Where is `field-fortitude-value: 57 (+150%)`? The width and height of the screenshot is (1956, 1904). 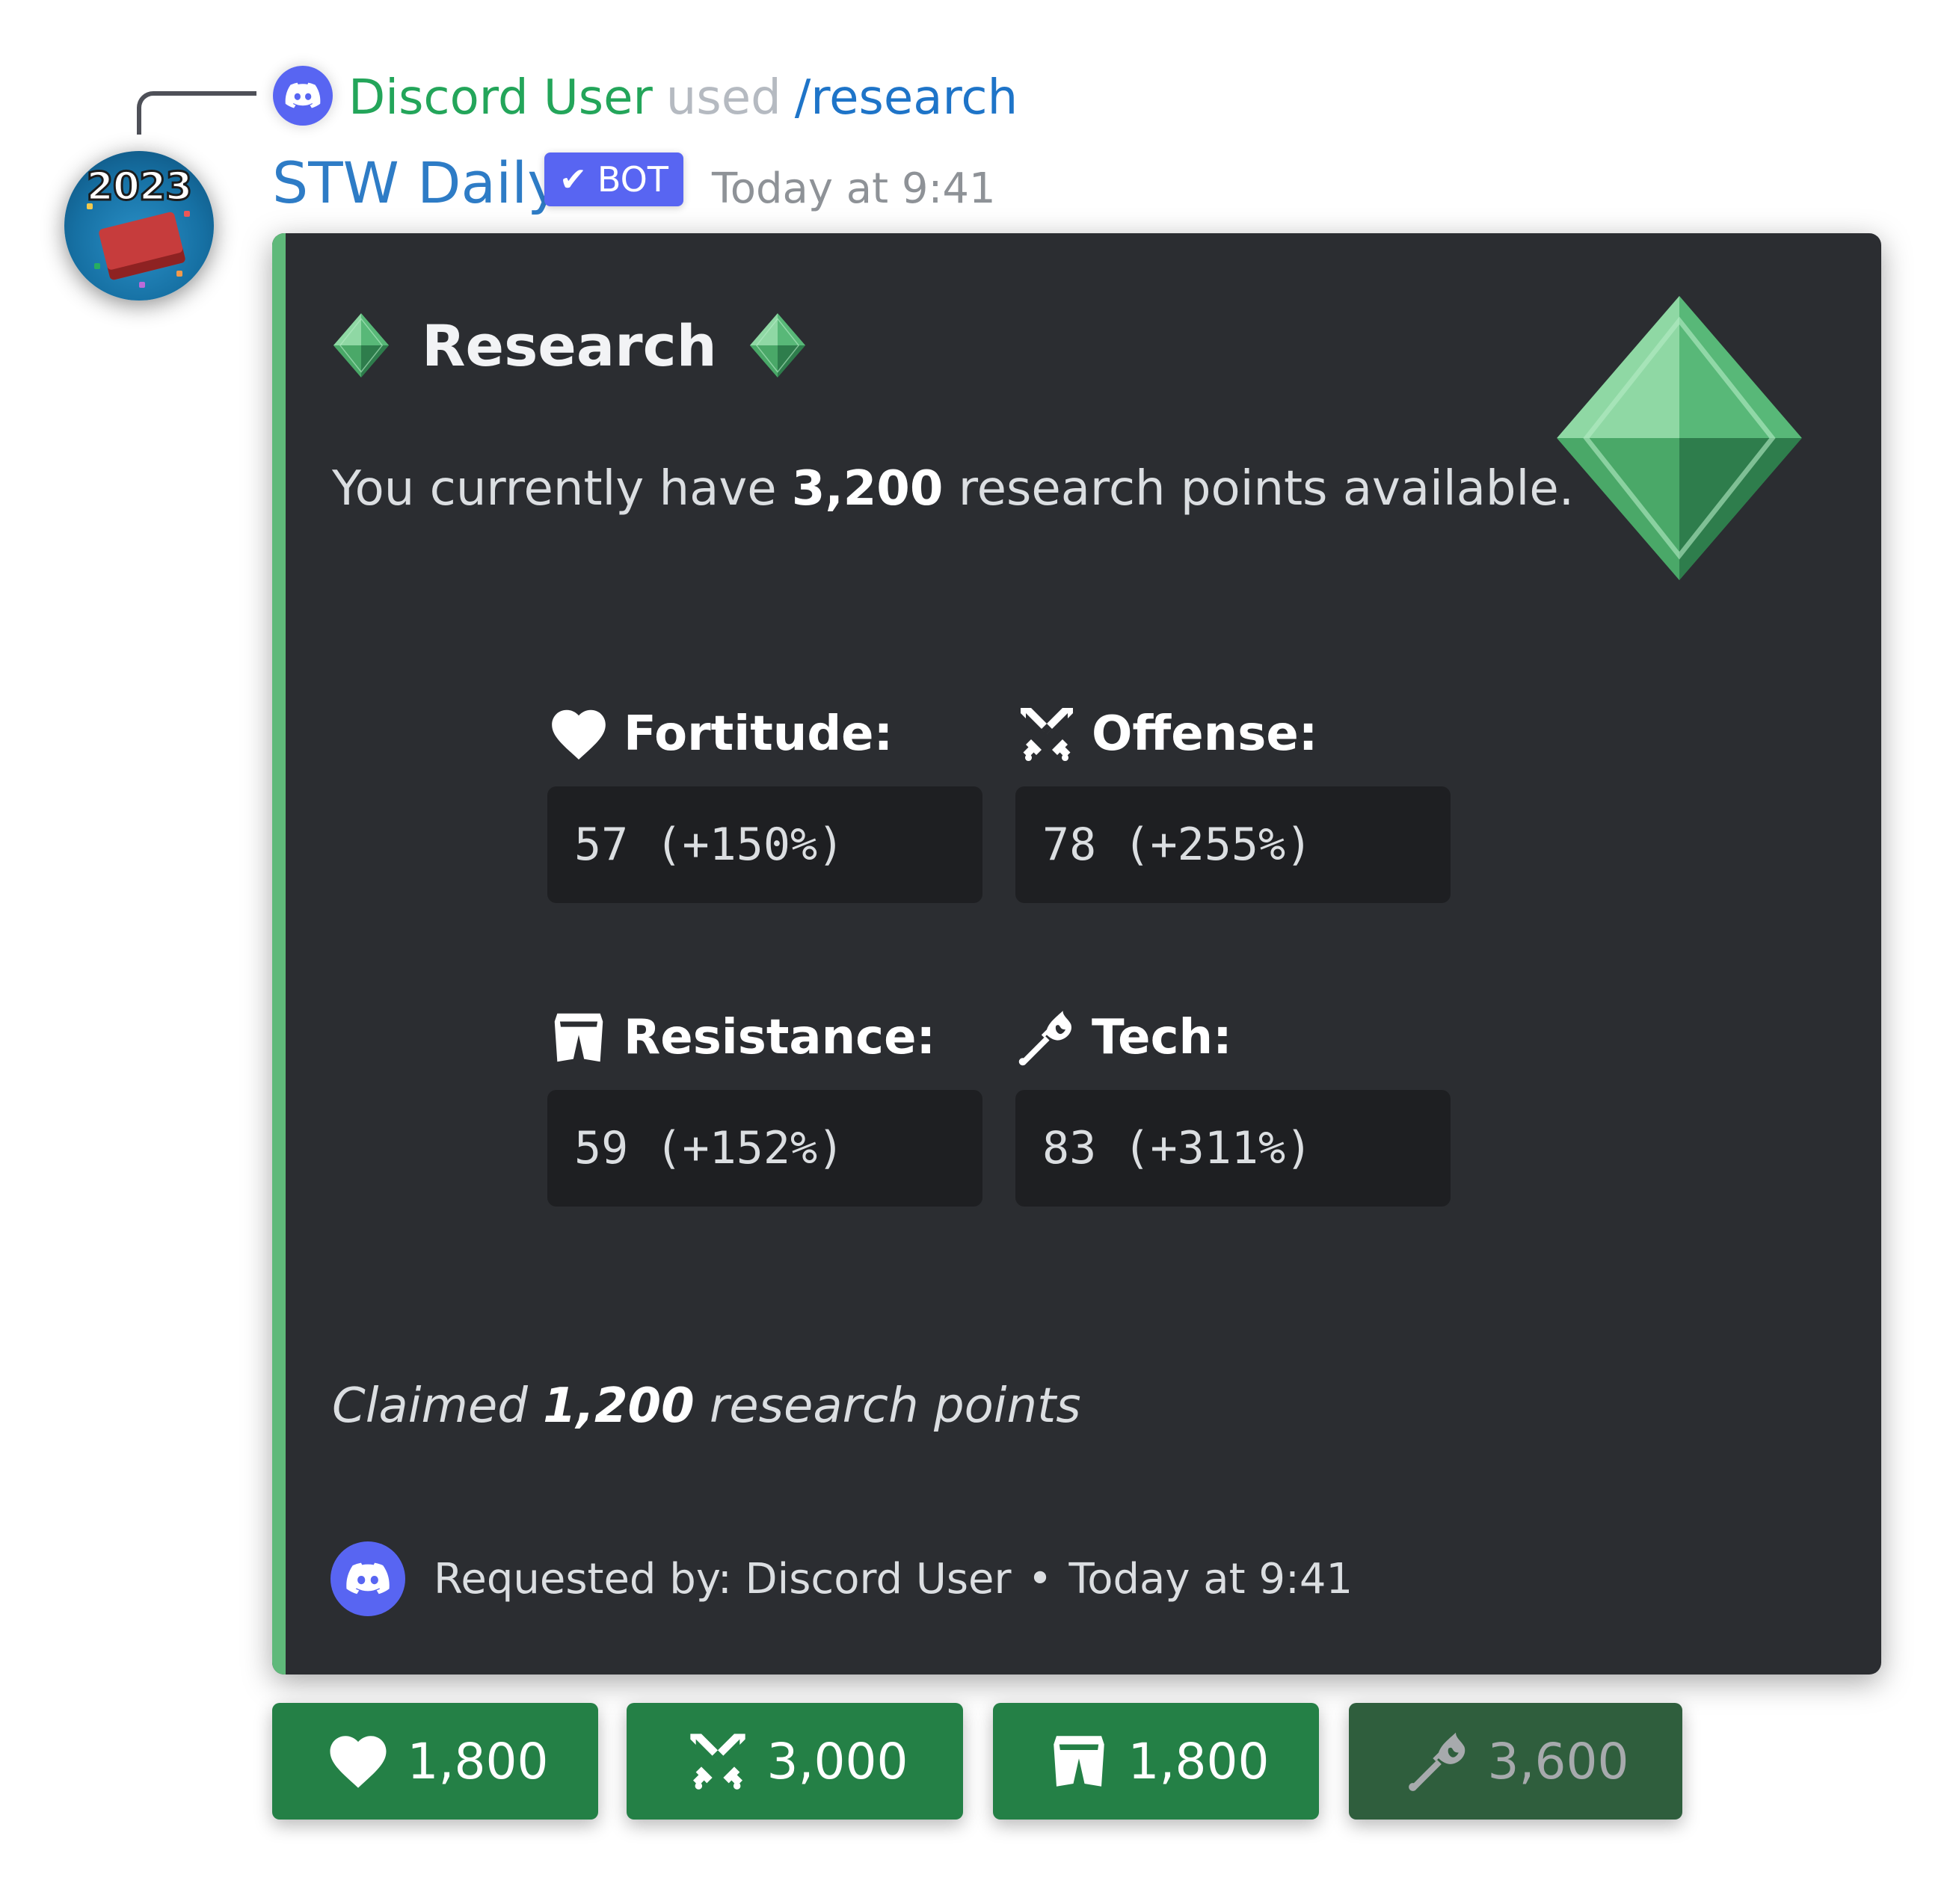
field-fortitude-value: 57 (+150%) is located at coordinates (764, 844).